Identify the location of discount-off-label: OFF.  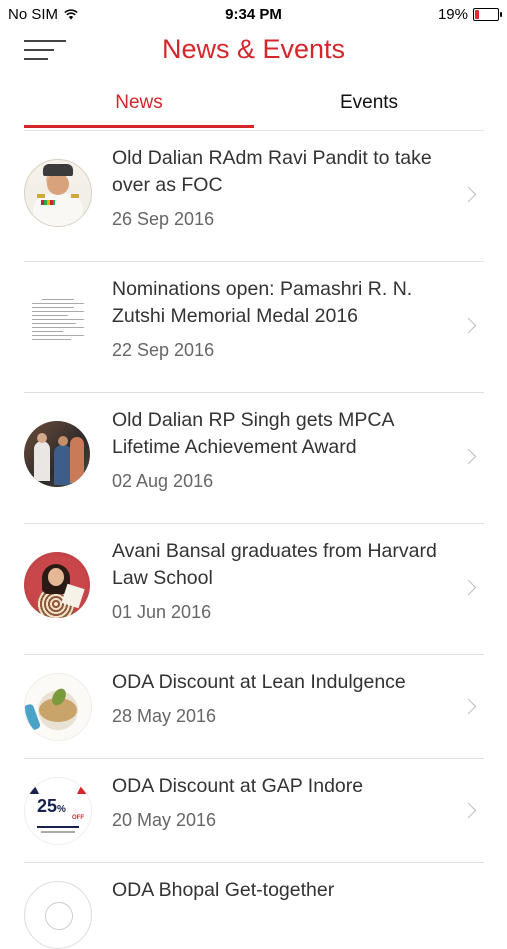
(78, 818).